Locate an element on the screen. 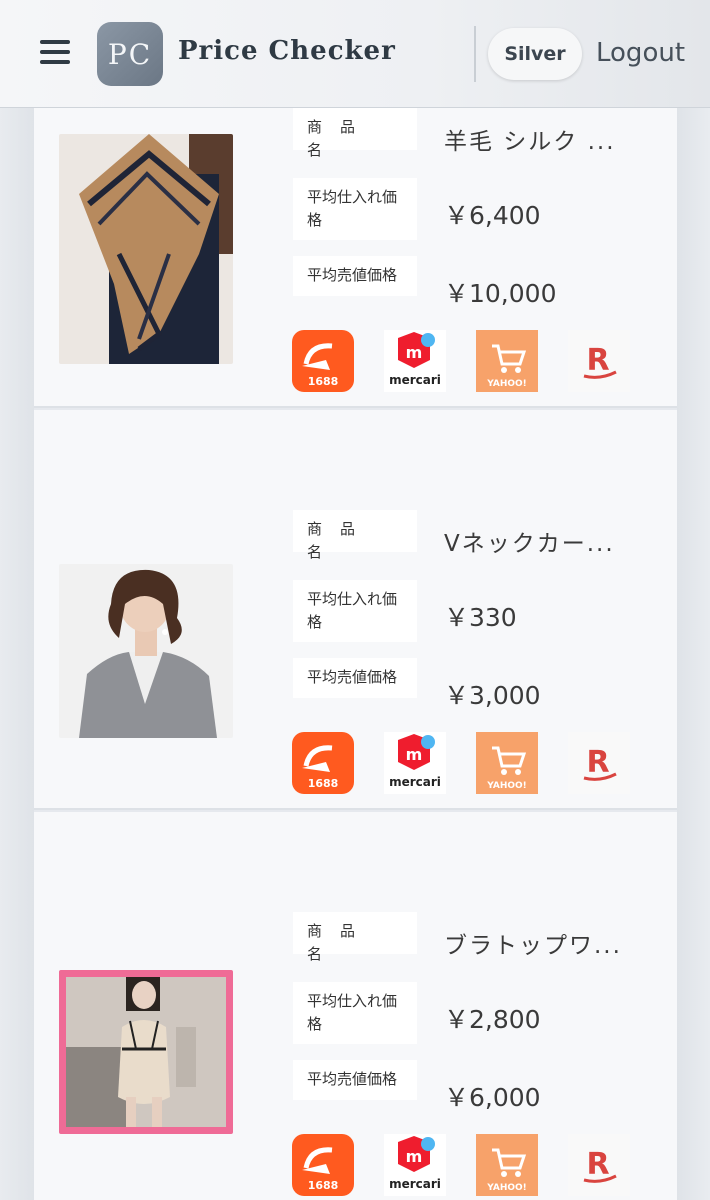 The height and width of the screenshot is (1200, 710). avg-cost-value: ￥6,400 is located at coordinates (492, 215).